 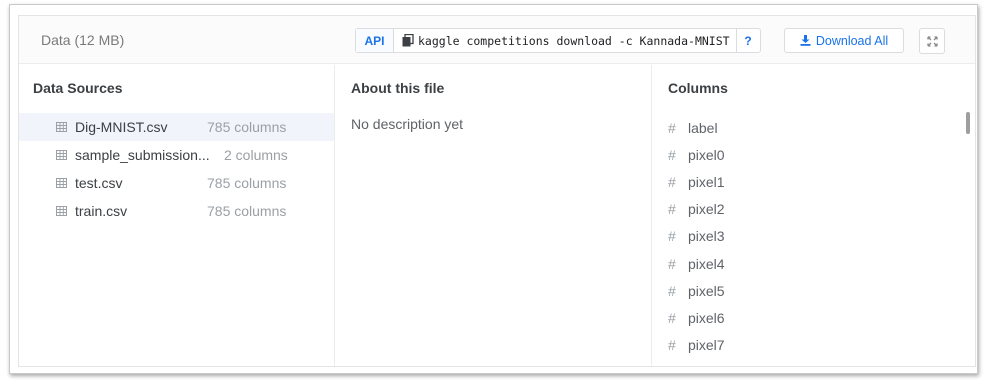 I want to click on column-name: pixel5, so click(x=706, y=290).